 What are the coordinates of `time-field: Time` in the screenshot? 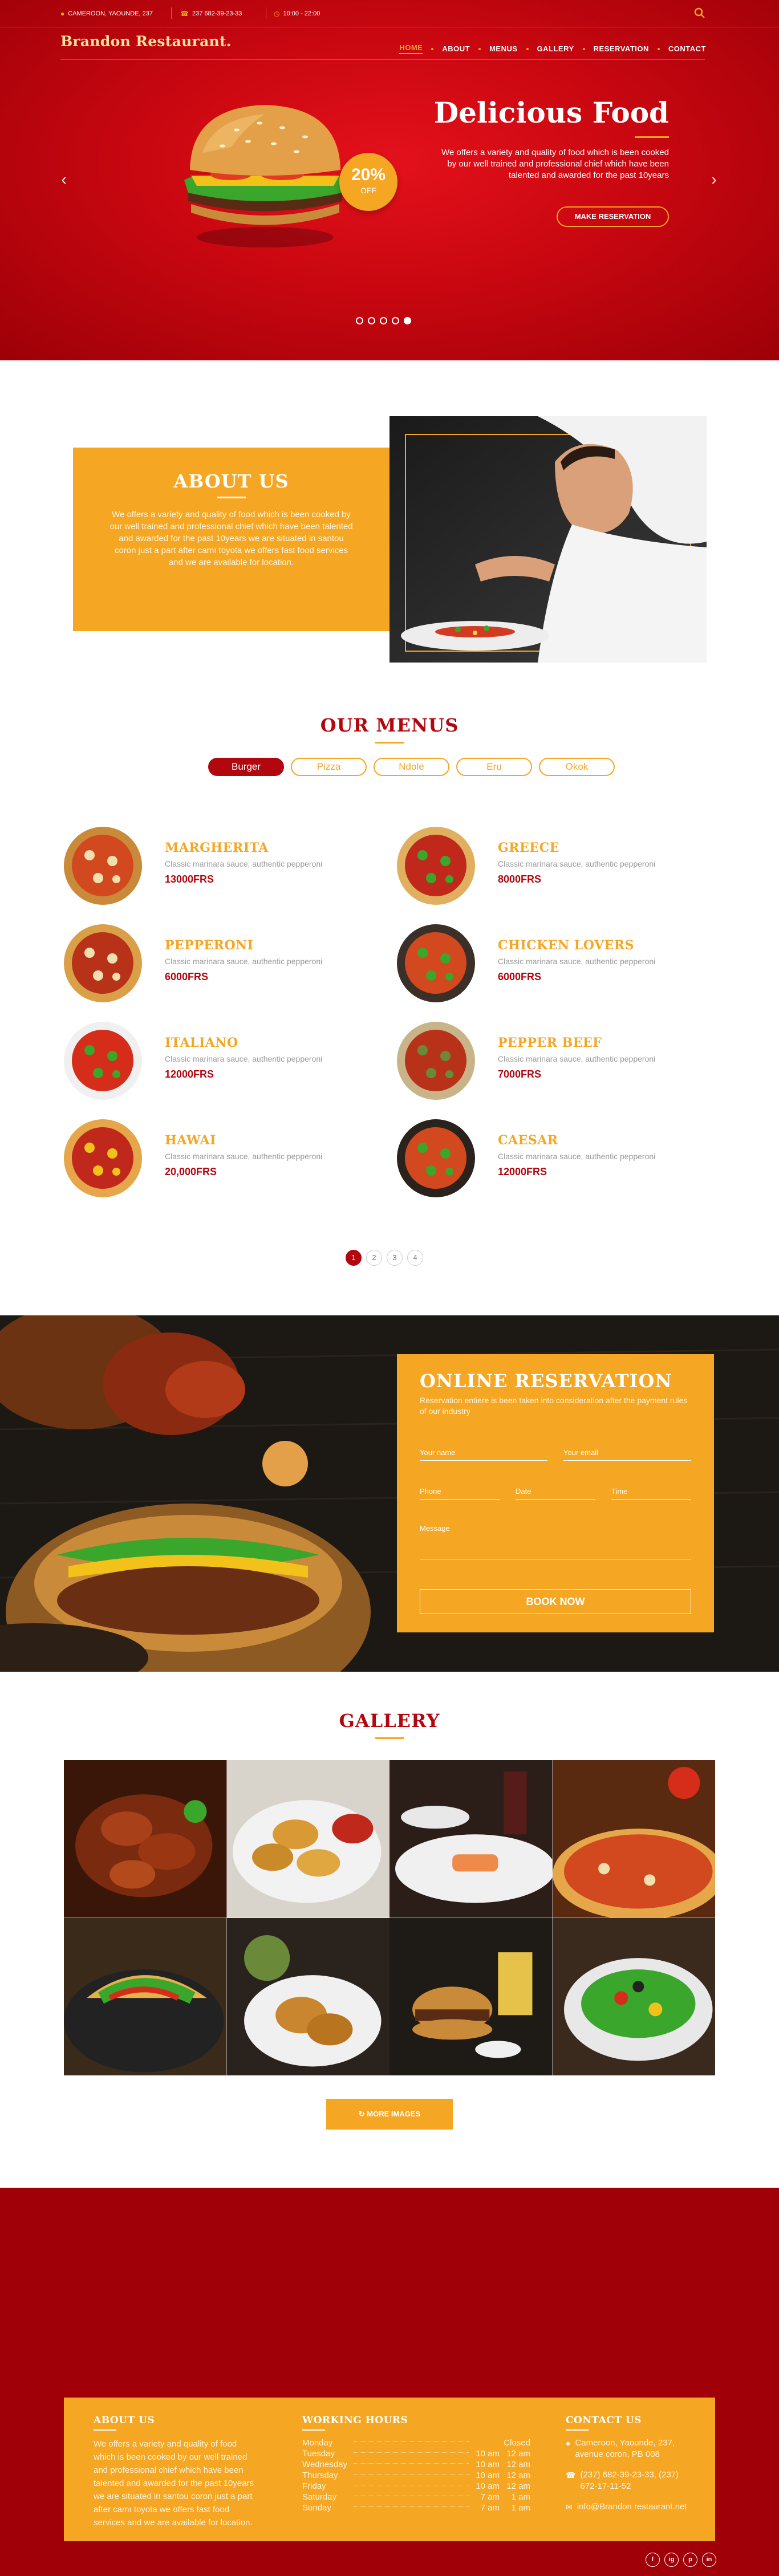 It's located at (651, 1493).